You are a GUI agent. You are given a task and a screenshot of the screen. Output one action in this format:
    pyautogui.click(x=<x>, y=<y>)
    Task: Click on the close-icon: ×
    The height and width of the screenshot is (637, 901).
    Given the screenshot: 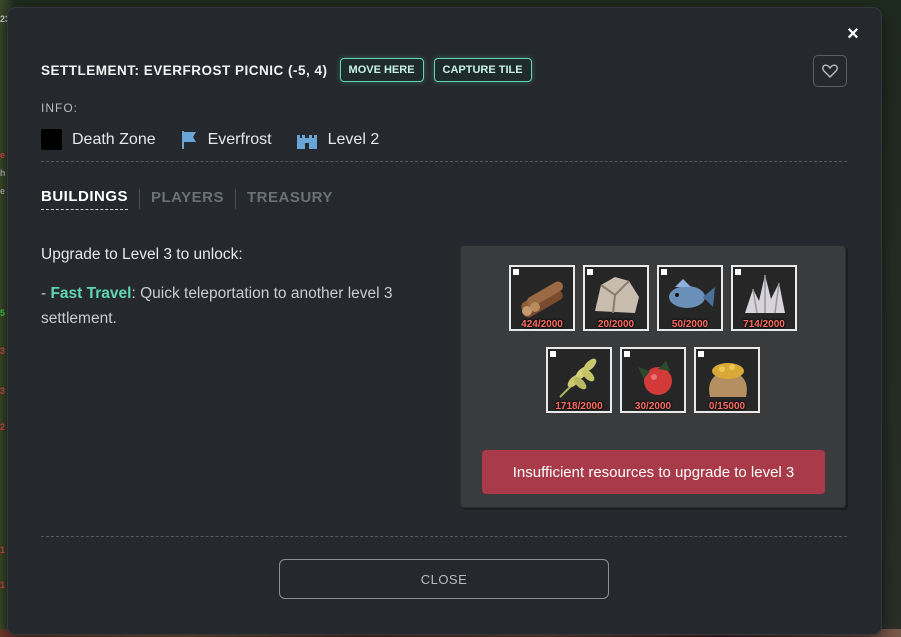 What is the action you would take?
    pyautogui.click(x=853, y=34)
    